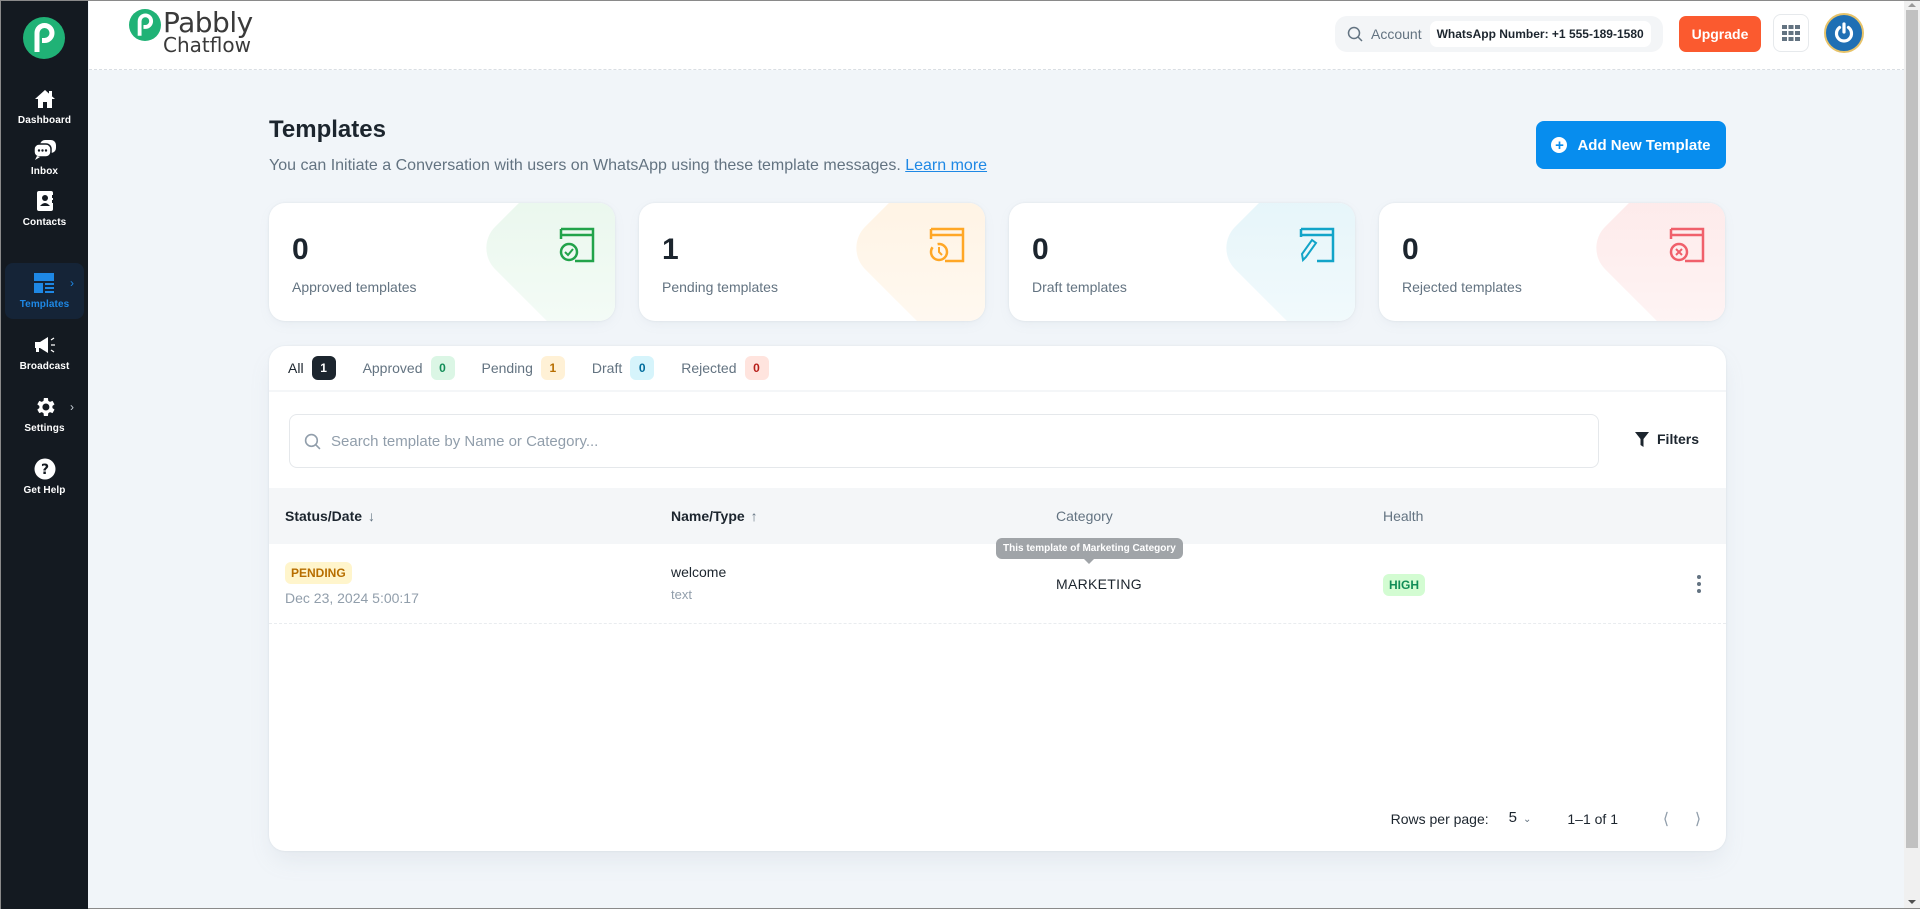  Describe the element at coordinates (191, 32) in the screenshot. I see `brand-logo: Pabbly Chatflow` at that location.